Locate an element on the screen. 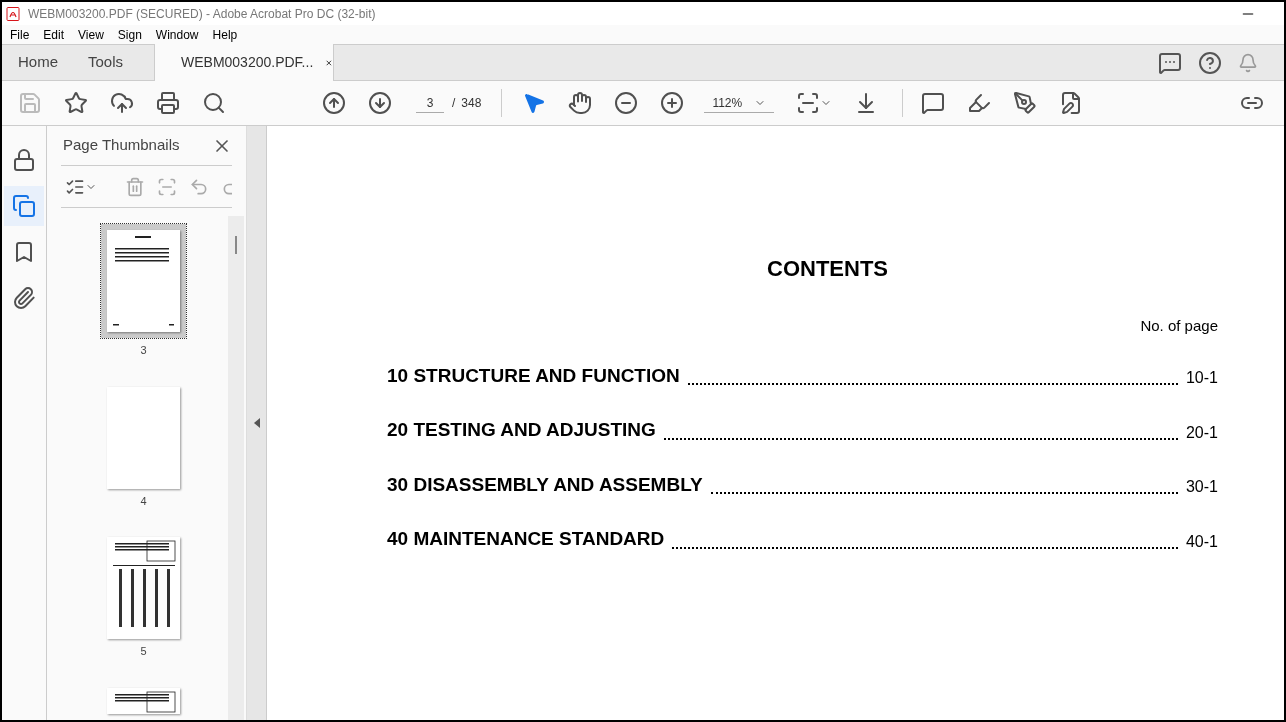 The height and width of the screenshot is (722, 1286). toc-page: 30-1 is located at coordinates (1201, 487).